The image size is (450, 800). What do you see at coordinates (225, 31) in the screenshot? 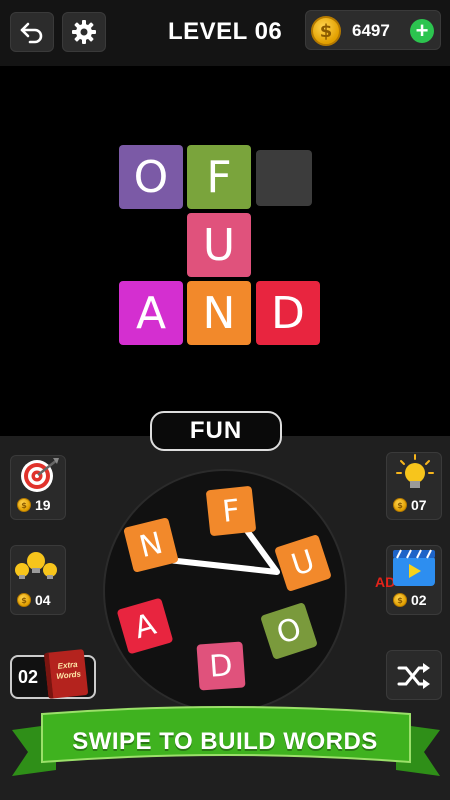
I see `level-title: LEVEL 06` at bounding box center [225, 31].